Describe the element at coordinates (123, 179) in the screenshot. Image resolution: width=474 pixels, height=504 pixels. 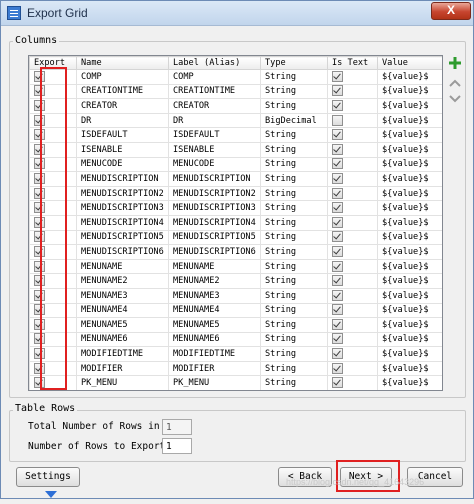
I see `name-cell: MENUDISCRIPTION` at that location.